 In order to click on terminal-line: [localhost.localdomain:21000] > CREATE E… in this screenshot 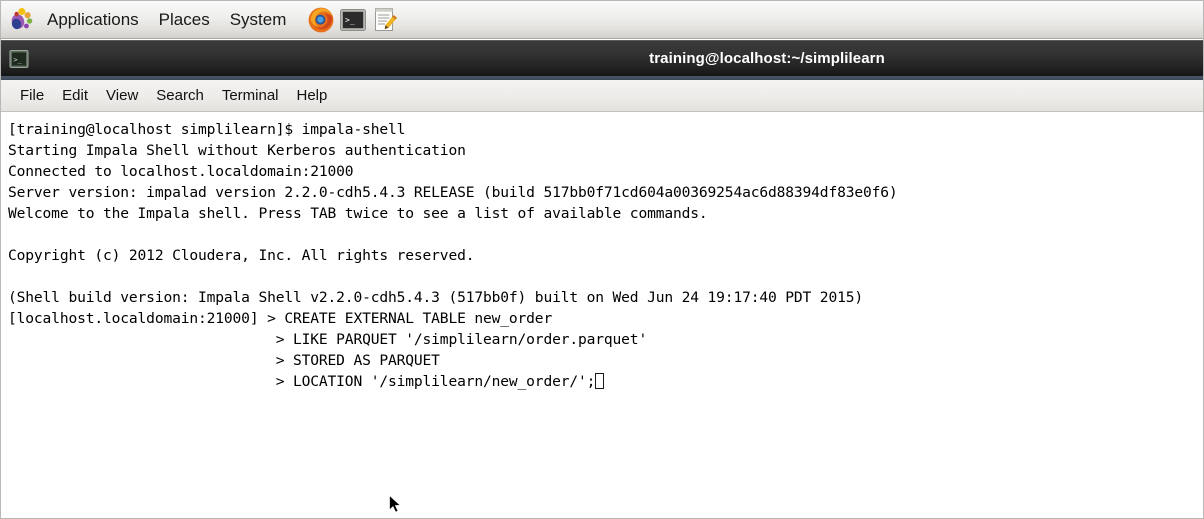, I will do `click(280, 318)`.